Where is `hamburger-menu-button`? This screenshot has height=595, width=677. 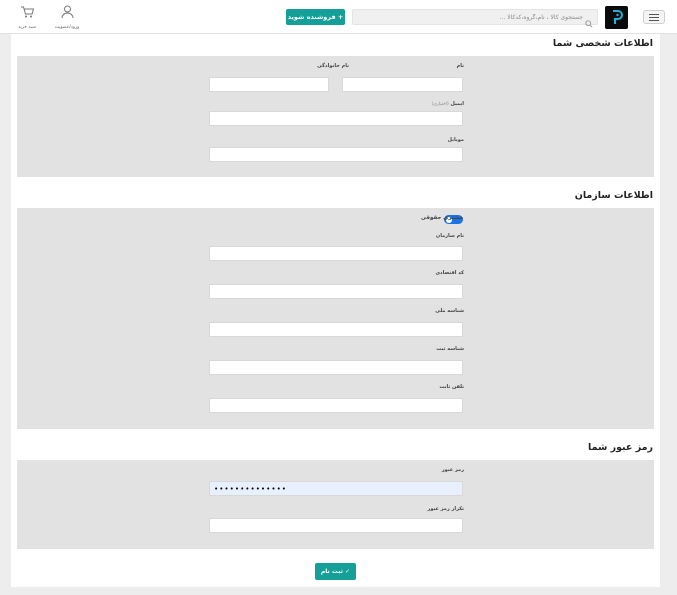 hamburger-menu-button is located at coordinates (654, 17).